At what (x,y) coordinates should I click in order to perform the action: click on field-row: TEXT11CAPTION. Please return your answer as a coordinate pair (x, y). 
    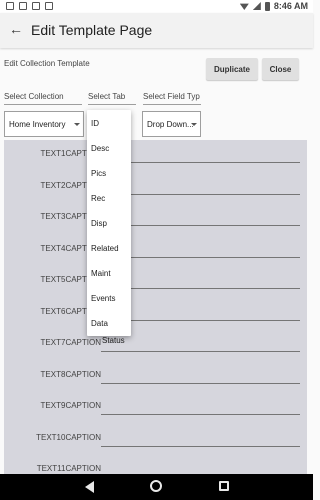
    Looking at the image, I should click on (155, 464).